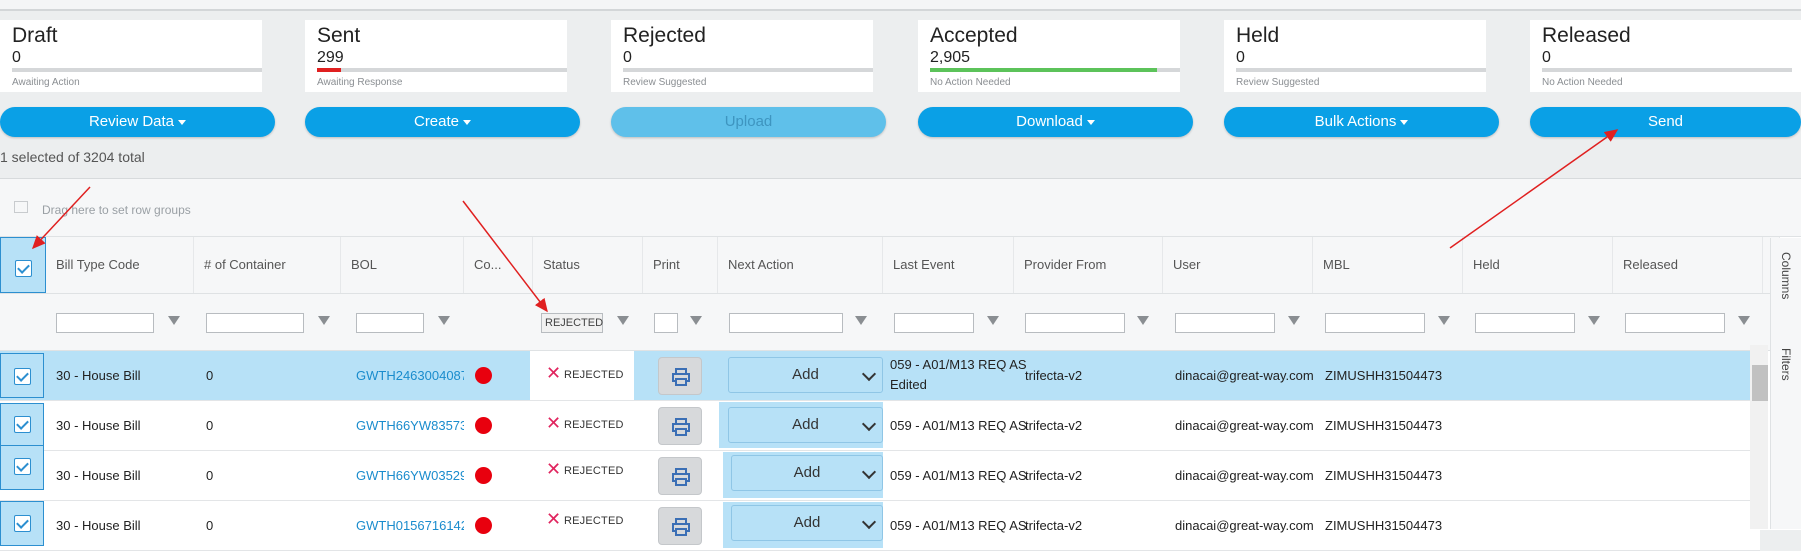 The width and height of the screenshot is (1801, 551). What do you see at coordinates (900, 208) in the screenshot?
I see `row-group-panel: Drag here to set row groups` at bounding box center [900, 208].